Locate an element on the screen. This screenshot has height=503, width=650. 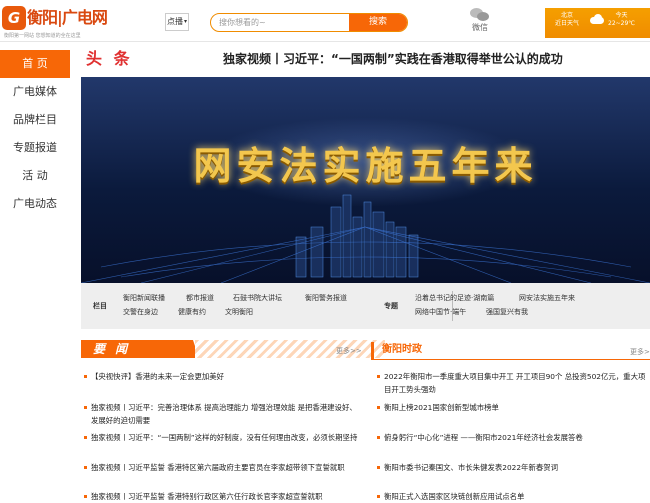
search-box: 搜你想看的~ 搜索 is located at coordinates (309, 22).